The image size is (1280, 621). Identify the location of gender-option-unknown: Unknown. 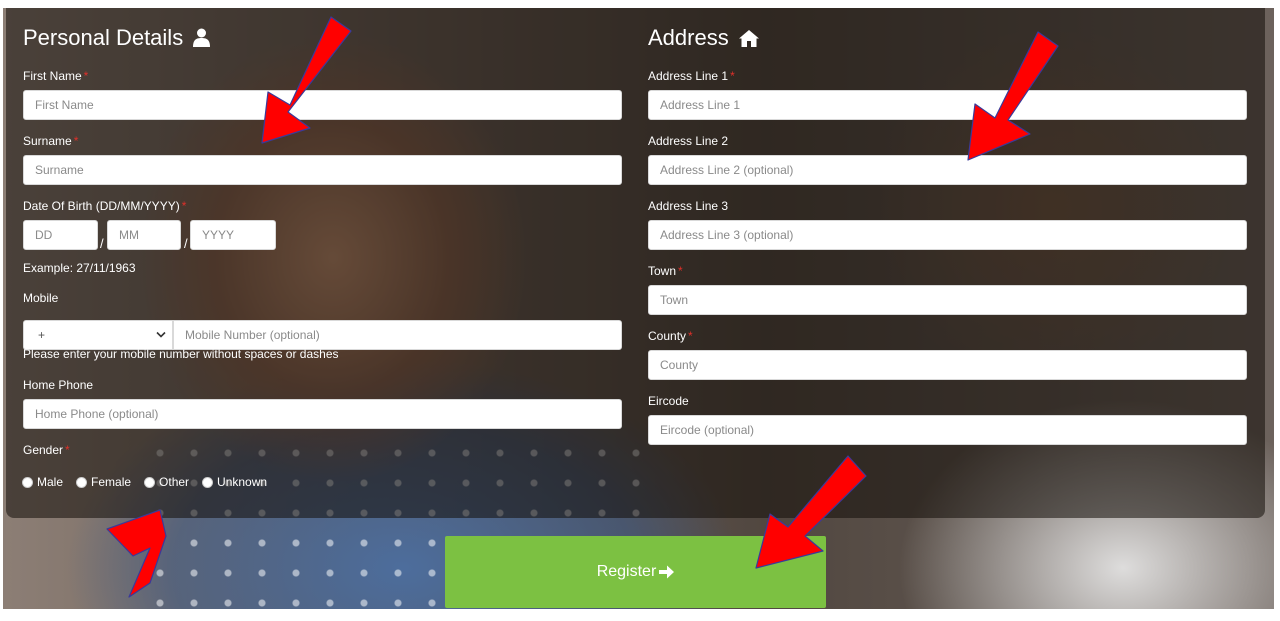
(235, 482).